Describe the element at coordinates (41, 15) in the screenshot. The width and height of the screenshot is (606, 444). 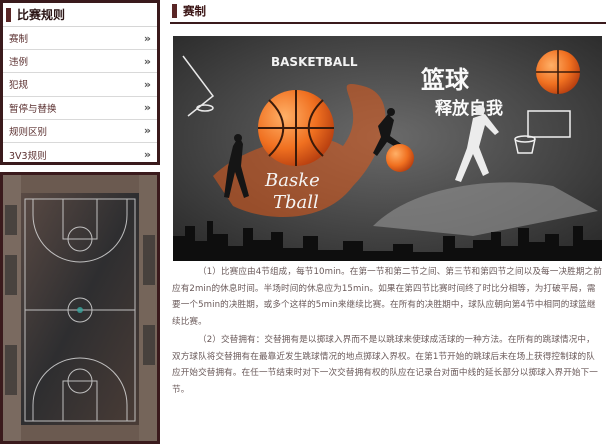
I see `rules-menu-title: 比赛规则` at that location.